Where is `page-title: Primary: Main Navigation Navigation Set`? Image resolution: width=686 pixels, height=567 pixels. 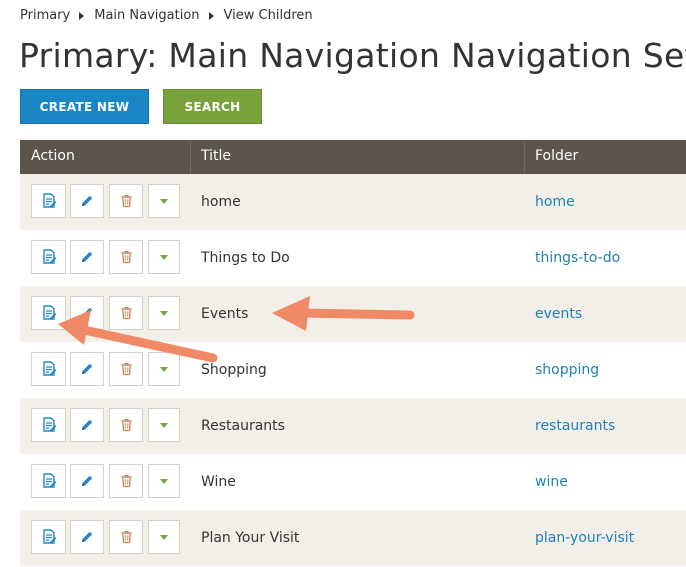
page-title: Primary: Main Navigation Navigation Set is located at coordinates (352, 55).